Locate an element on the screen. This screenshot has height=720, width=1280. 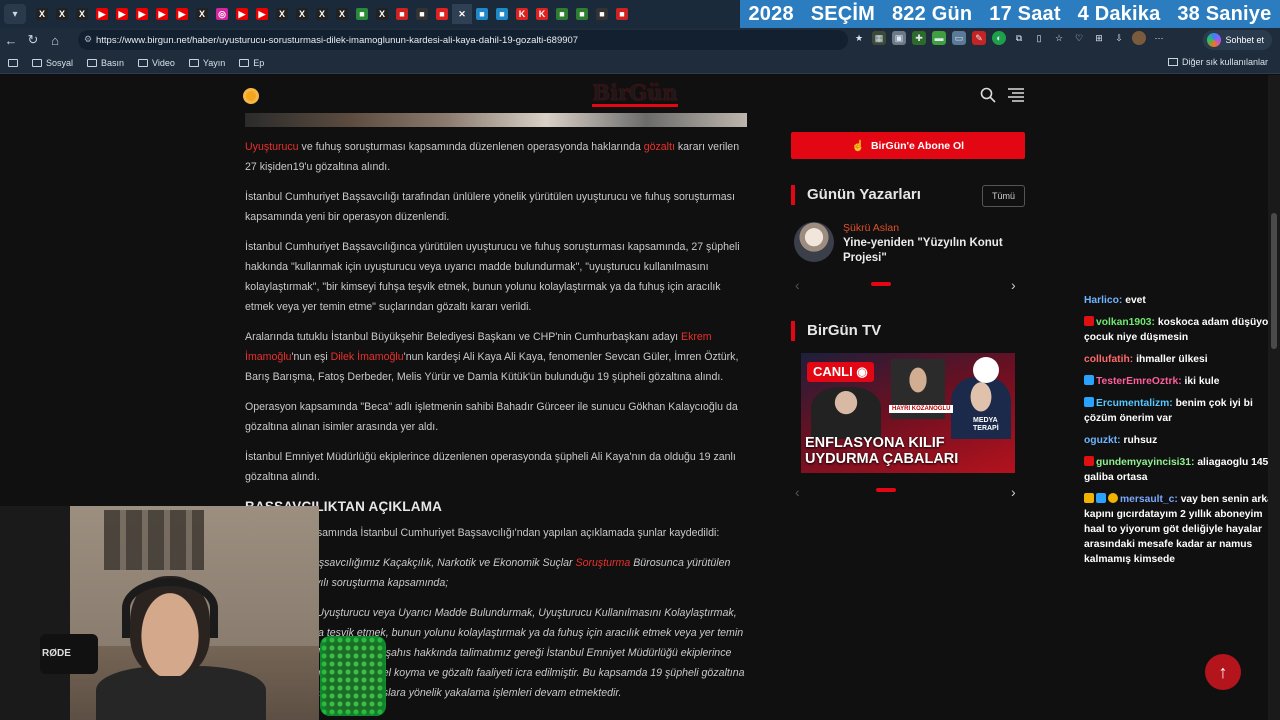
chat-text: ruhsuz is located at coordinates (1140, 440).